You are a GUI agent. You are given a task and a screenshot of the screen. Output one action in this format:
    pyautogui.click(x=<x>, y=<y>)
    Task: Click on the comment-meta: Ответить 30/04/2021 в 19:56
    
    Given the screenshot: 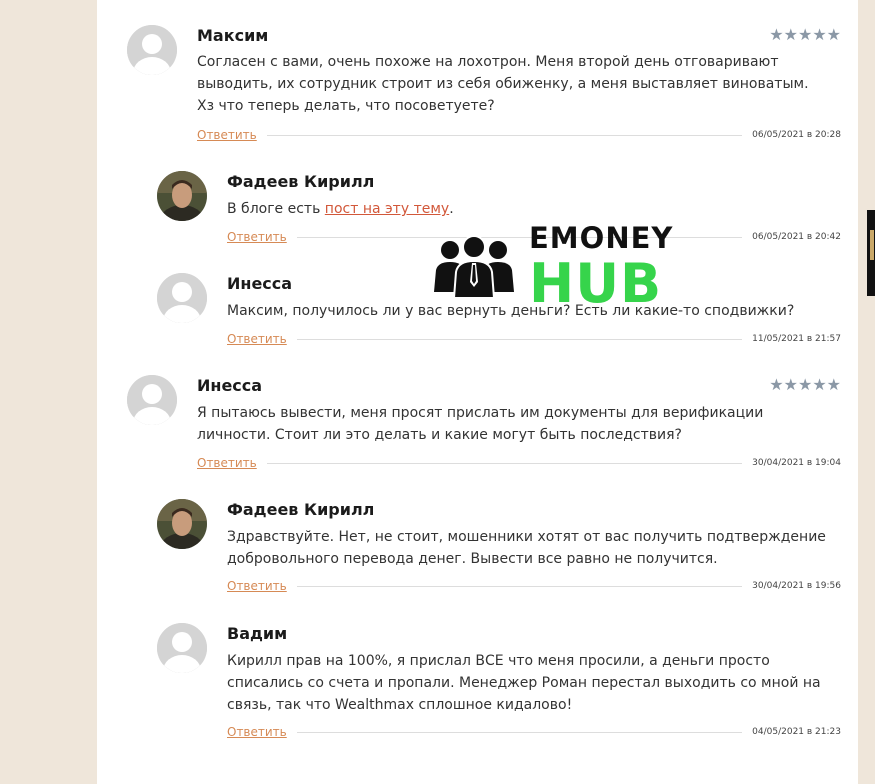 What is the action you would take?
    pyautogui.click(x=534, y=586)
    